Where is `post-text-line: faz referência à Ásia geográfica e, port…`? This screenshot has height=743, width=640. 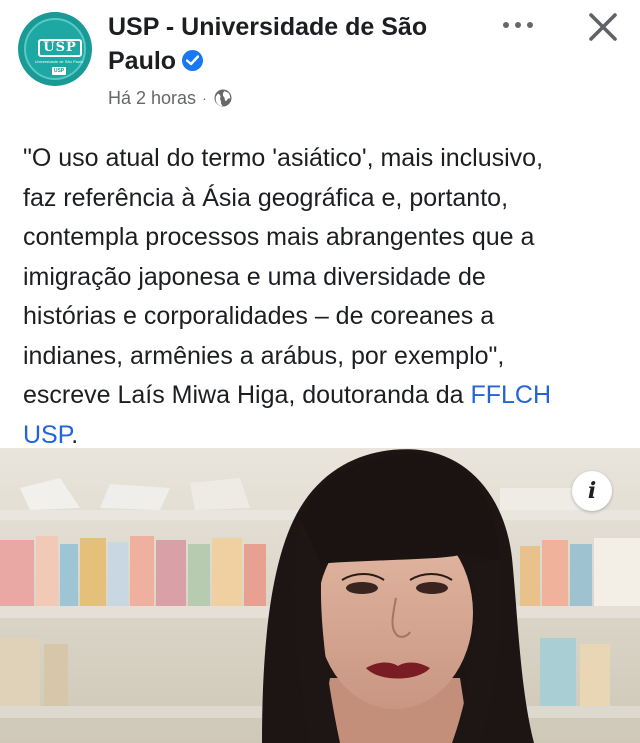 post-text-line: faz referência à Ásia geográfica e, port… is located at coordinates (266, 197).